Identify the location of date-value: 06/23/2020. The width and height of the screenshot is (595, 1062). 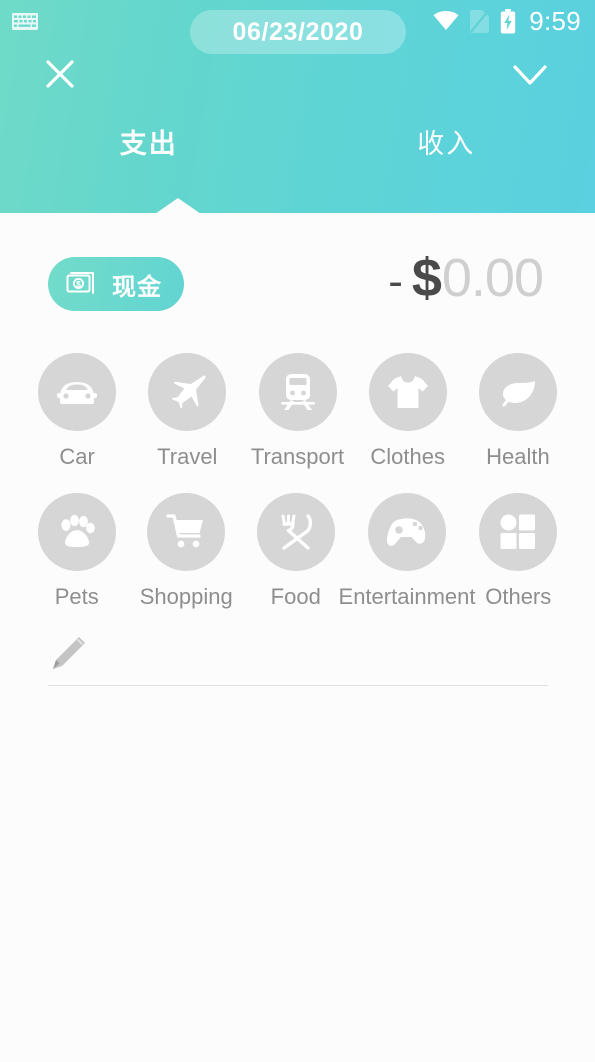
(298, 31).